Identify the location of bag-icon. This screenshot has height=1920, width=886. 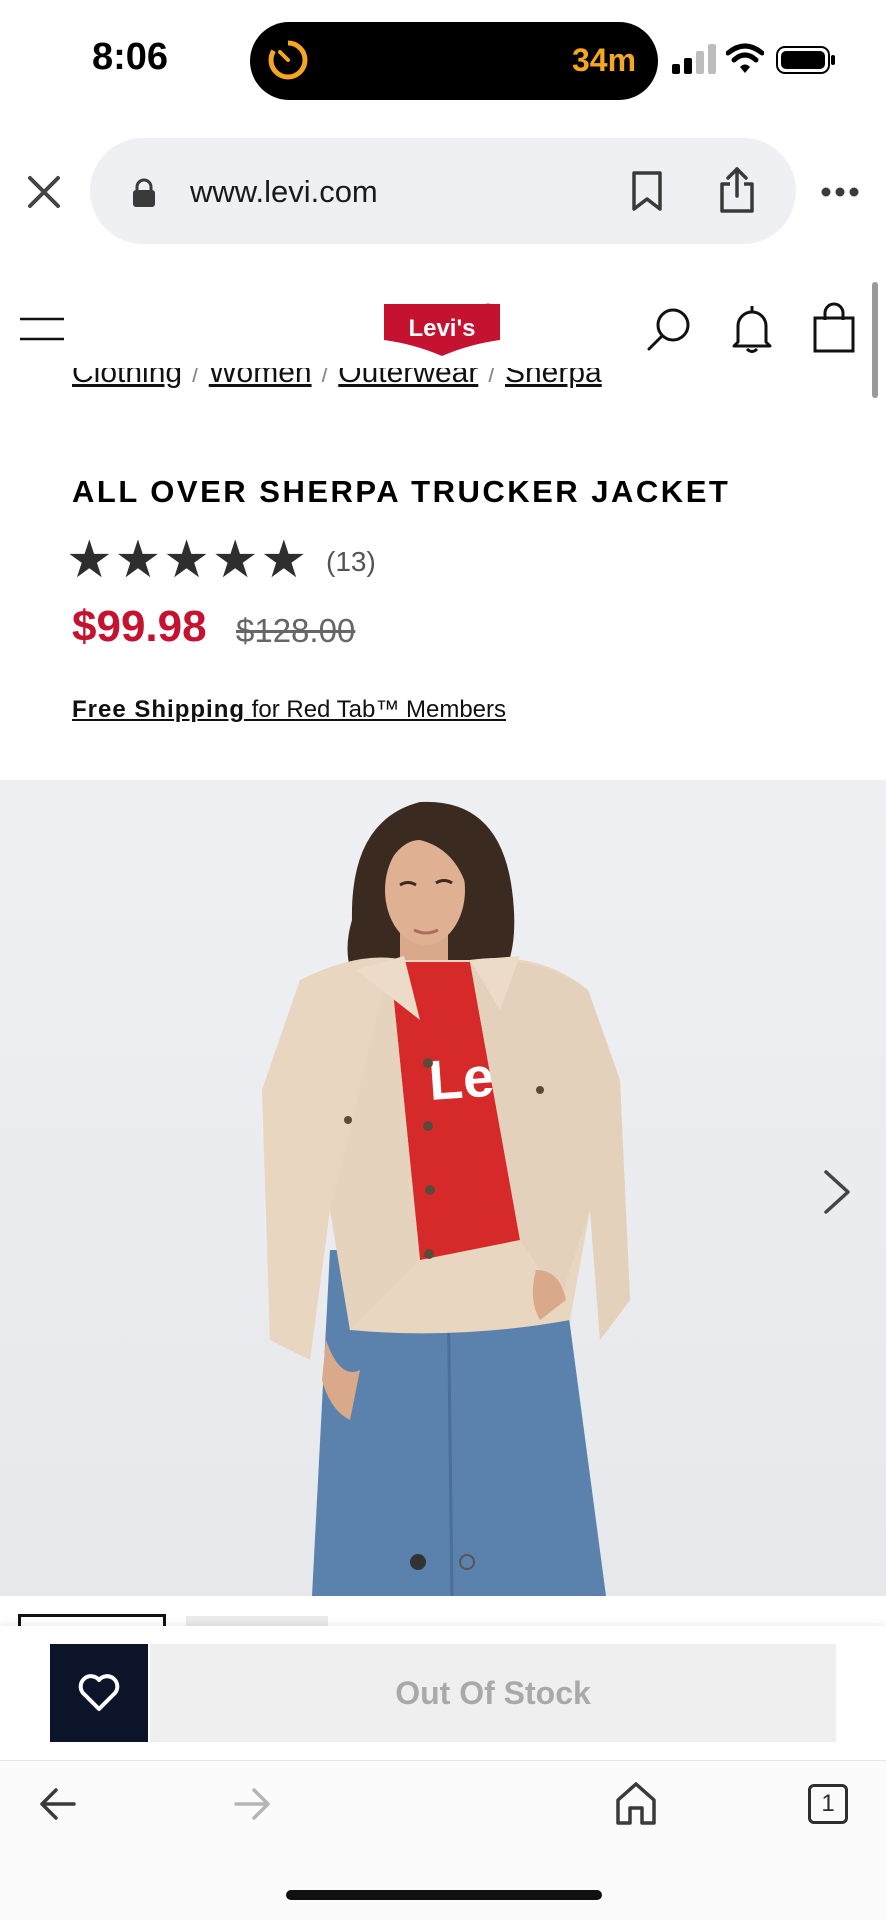
(834, 328).